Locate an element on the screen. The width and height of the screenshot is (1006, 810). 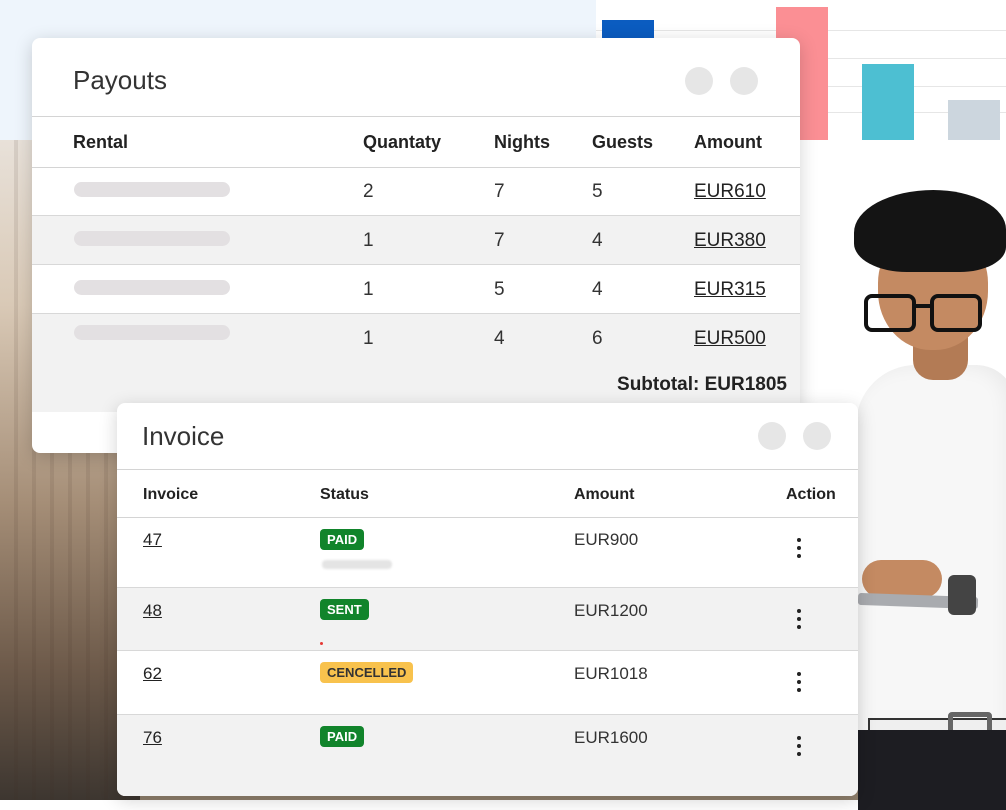
status-badge: SENT is located at coordinates (344, 609).